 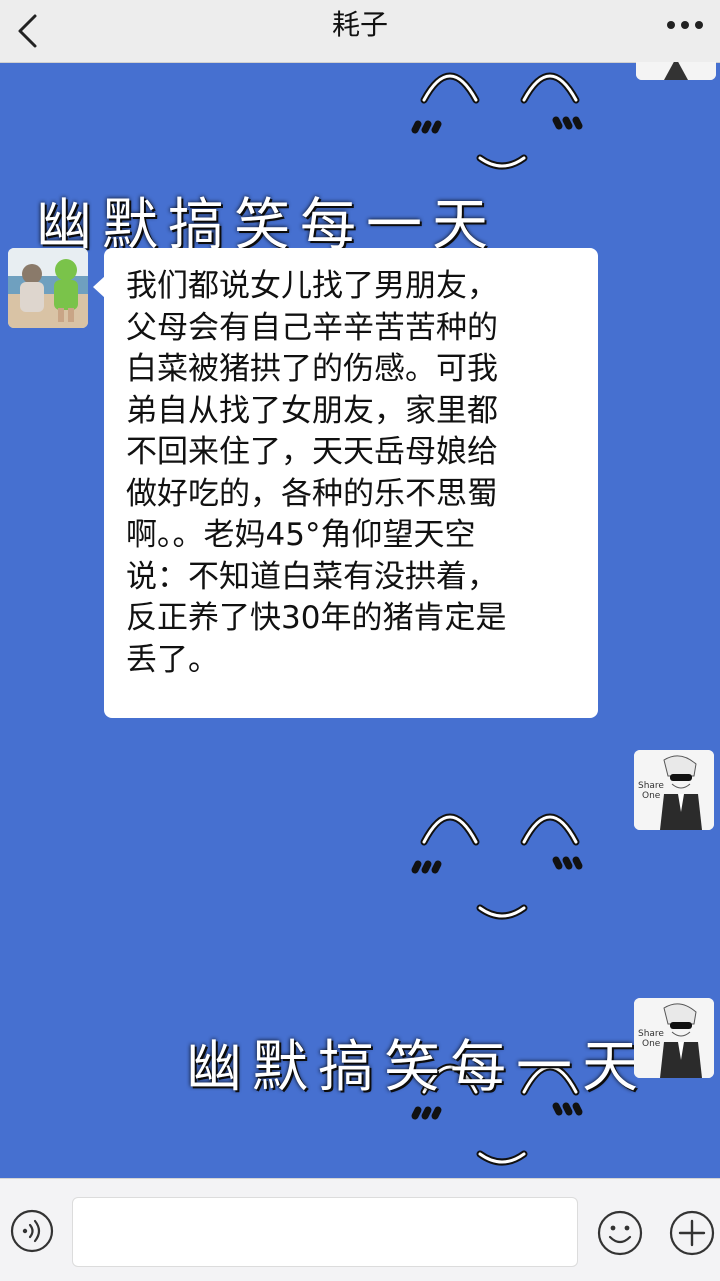 I want to click on avatar-illustration, so click(x=676, y=71).